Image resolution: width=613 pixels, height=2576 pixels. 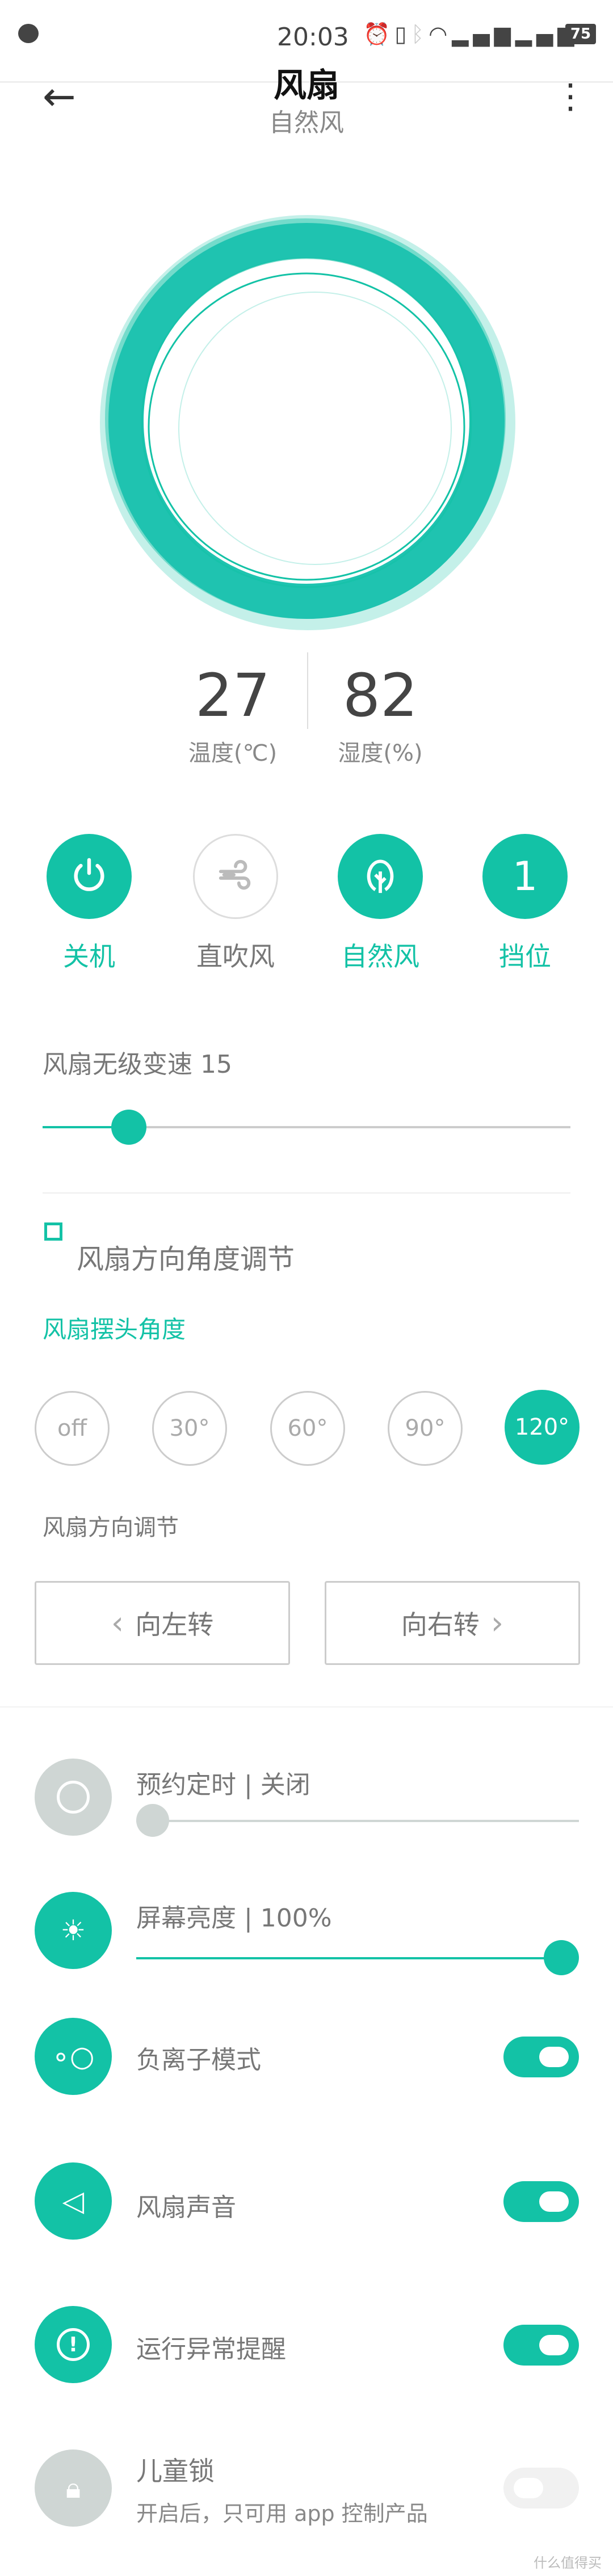 What do you see at coordinates (380, 695) in the screenshot?
I see `humidity-value: 82` at bounding box center [380, 695].